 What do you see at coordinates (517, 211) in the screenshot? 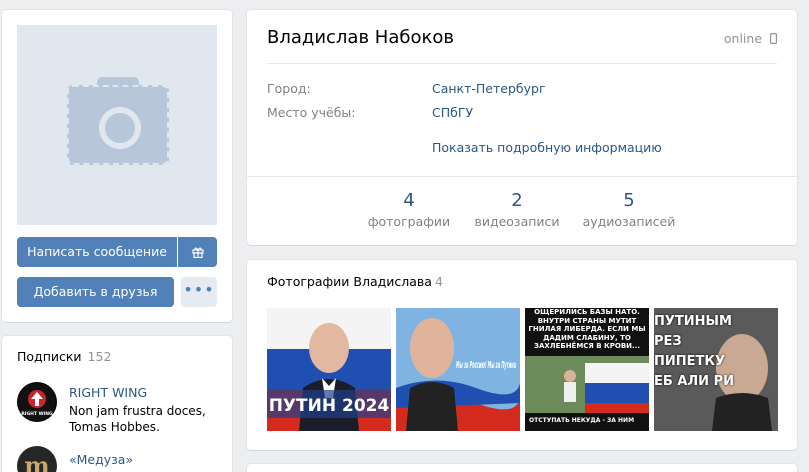
I see `counter-videos: 2 видеозаписи` at bounding box center [517, 211].